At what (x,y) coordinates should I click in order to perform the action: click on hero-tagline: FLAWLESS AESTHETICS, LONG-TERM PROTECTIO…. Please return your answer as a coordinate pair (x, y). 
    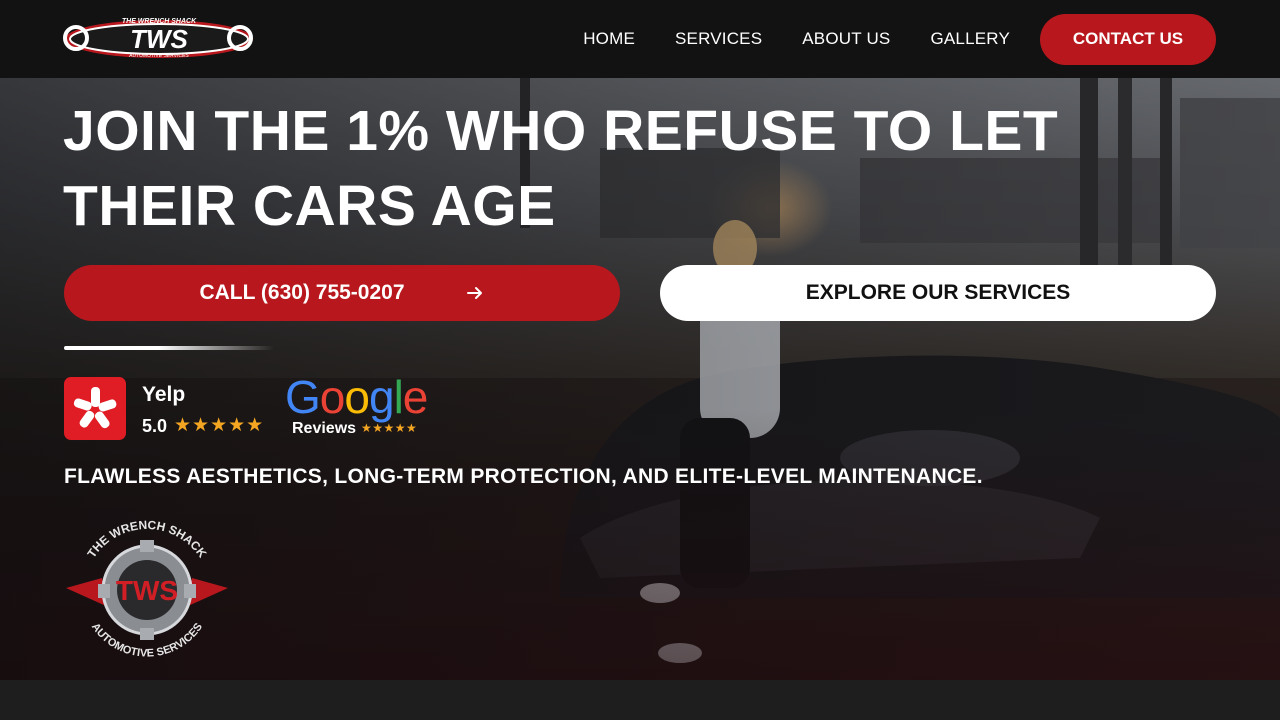
    Looking at the image, I should click on (523, 476).